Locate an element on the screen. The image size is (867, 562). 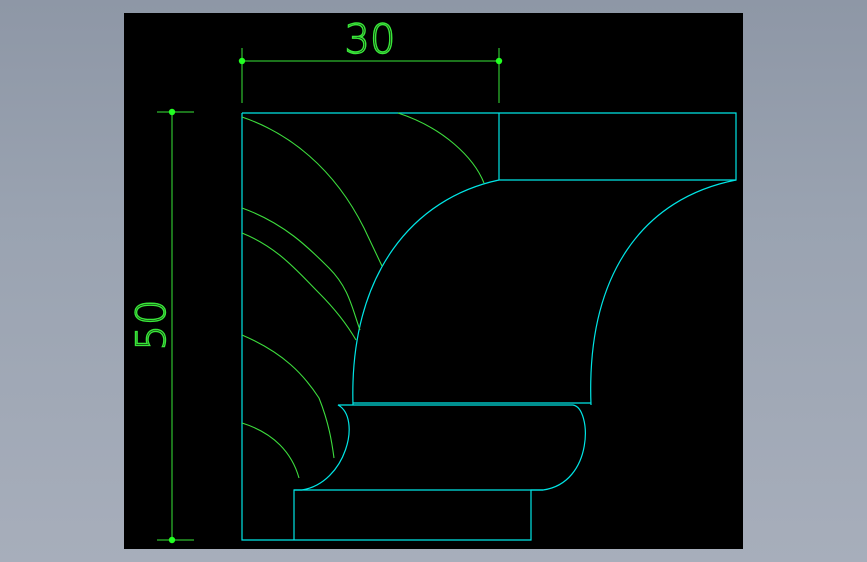
outline-echinus-curve-right is located at coordinates (663, 292).